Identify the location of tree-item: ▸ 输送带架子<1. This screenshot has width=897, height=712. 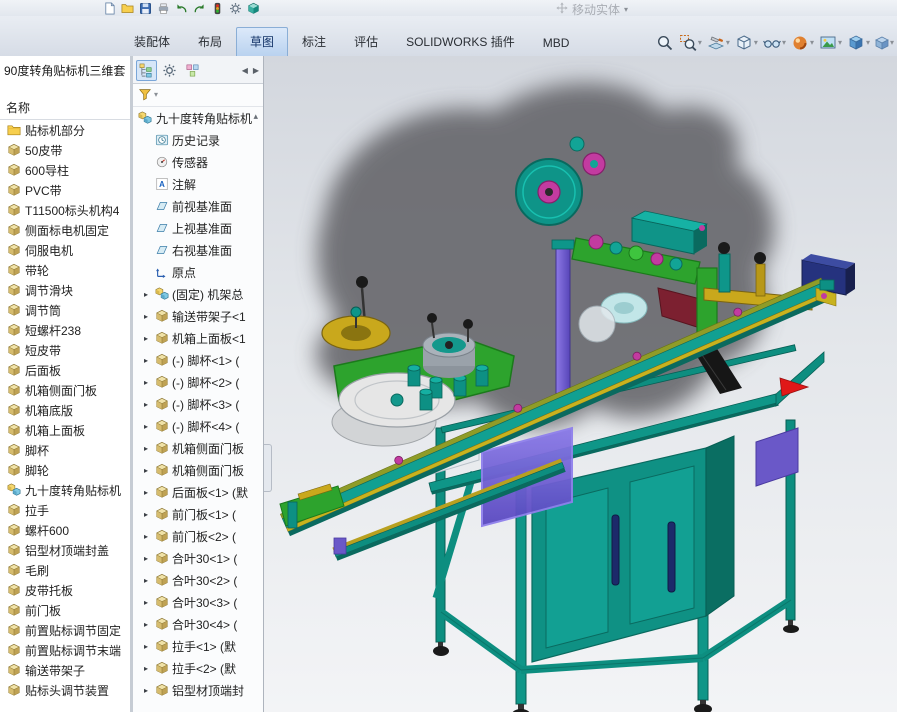
(198, 316).